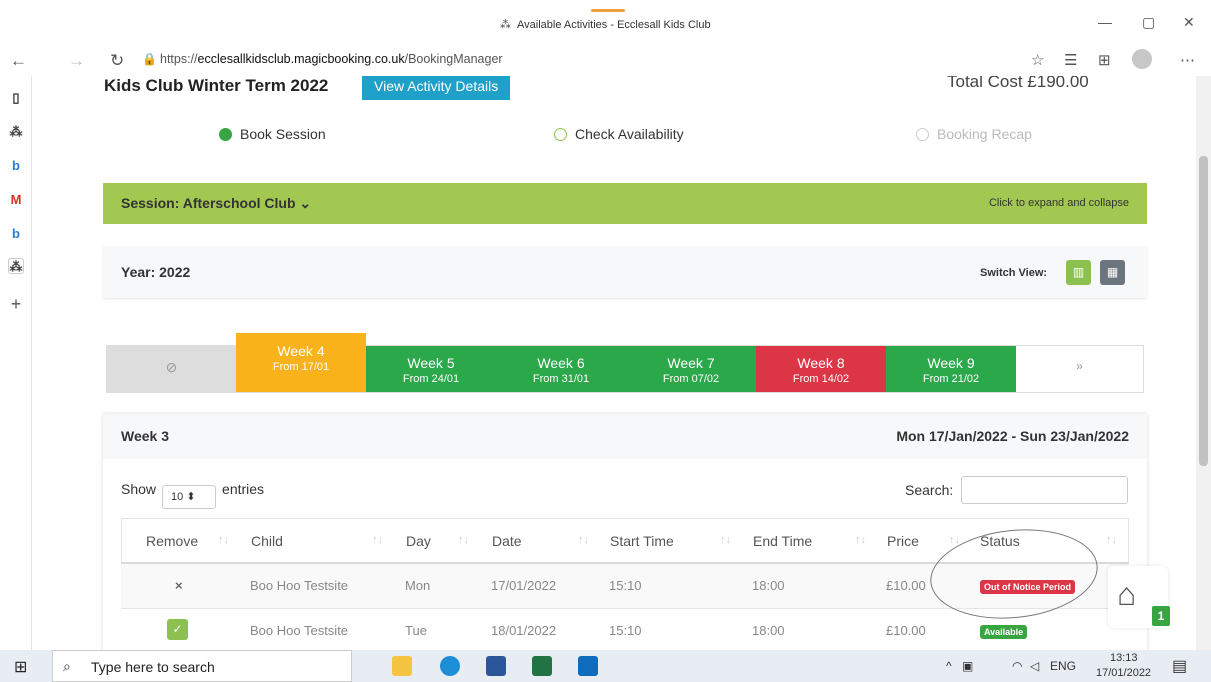 The height and width of the screenshot is (682, 1211). What do you see at coordinates (496, 666) in the screenshot?
I see `word-icon` at bounding box center [496, 666].